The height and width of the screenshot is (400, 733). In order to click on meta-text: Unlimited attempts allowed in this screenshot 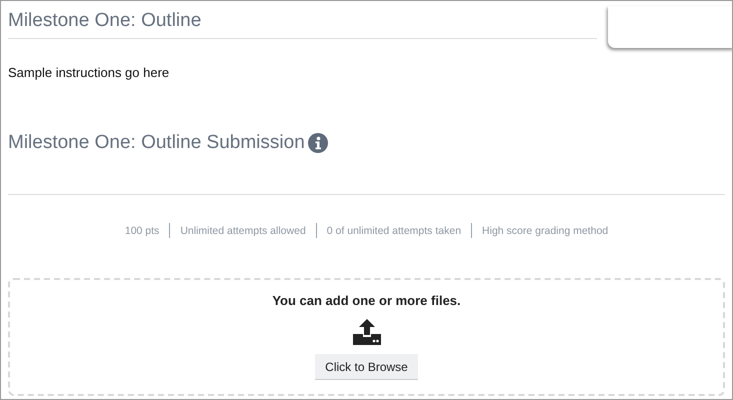, I will do `click(243, 230)`.